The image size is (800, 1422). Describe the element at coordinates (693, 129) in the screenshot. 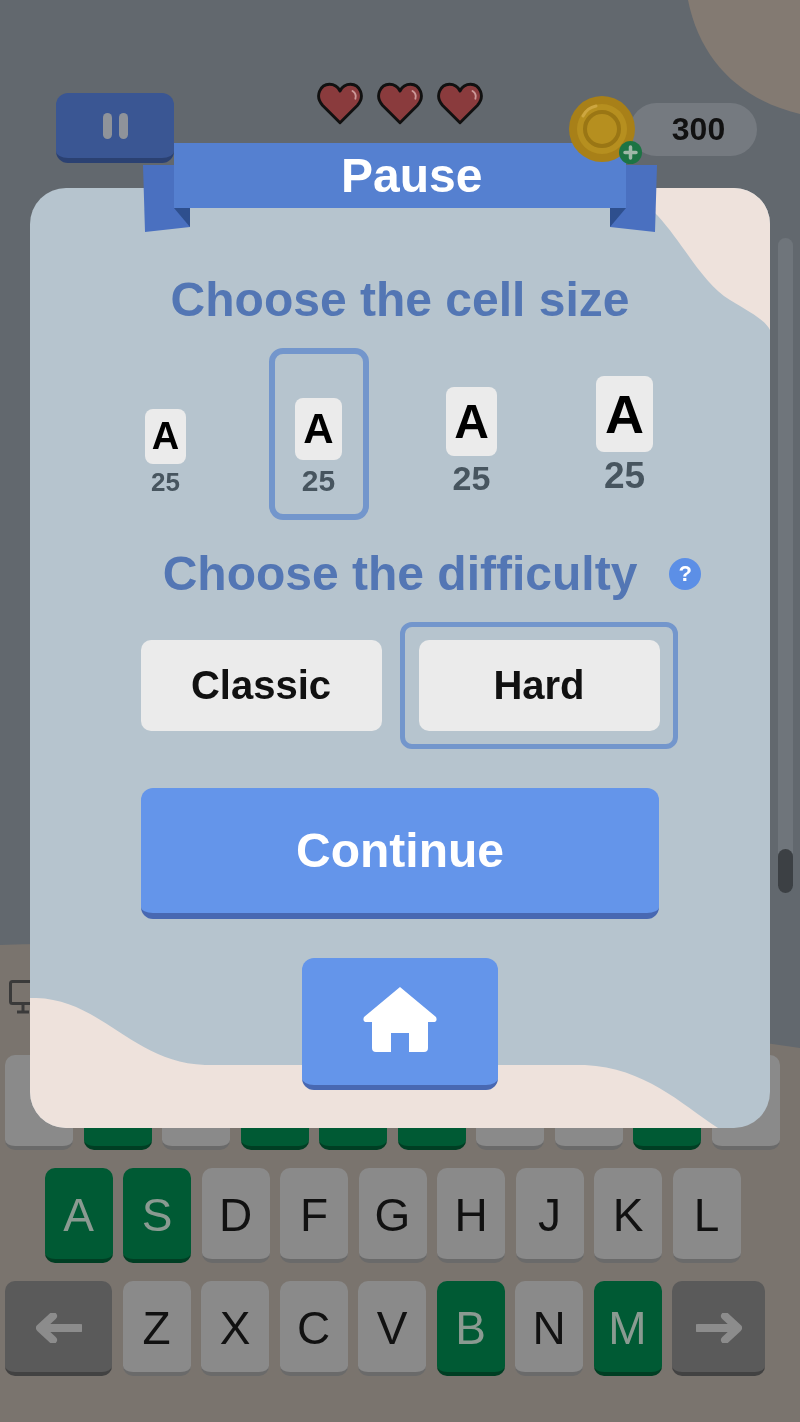

I see `coin-count: 300` at that location.